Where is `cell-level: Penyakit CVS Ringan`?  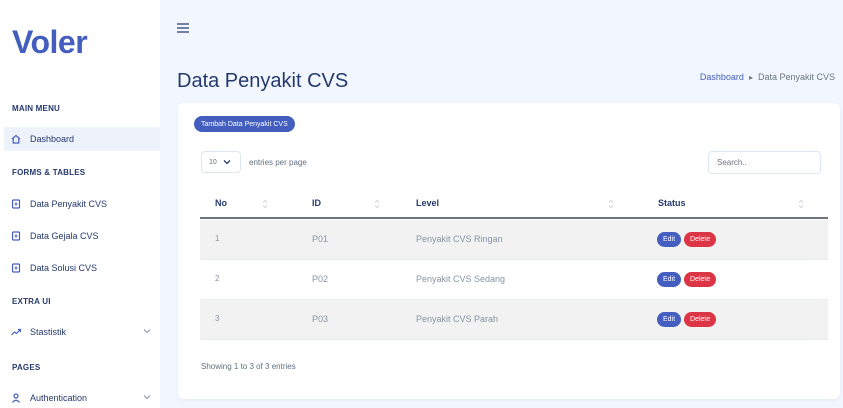 cell-level: Penyakit CVS Ringan is located at coordinates (459, 239).